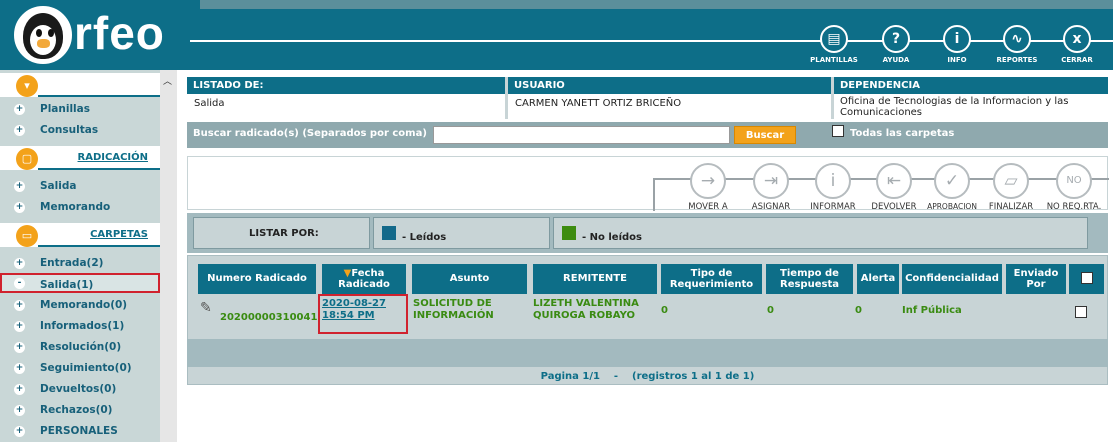 The image size is (1113, 442). I want to click on close-icon: x, so click(1077, 39).